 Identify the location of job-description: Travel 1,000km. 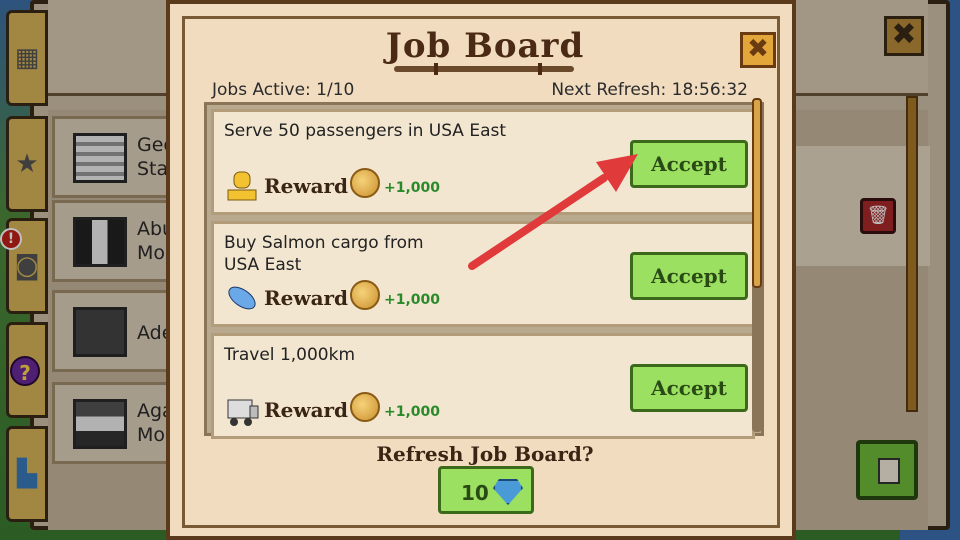
(290, 355).